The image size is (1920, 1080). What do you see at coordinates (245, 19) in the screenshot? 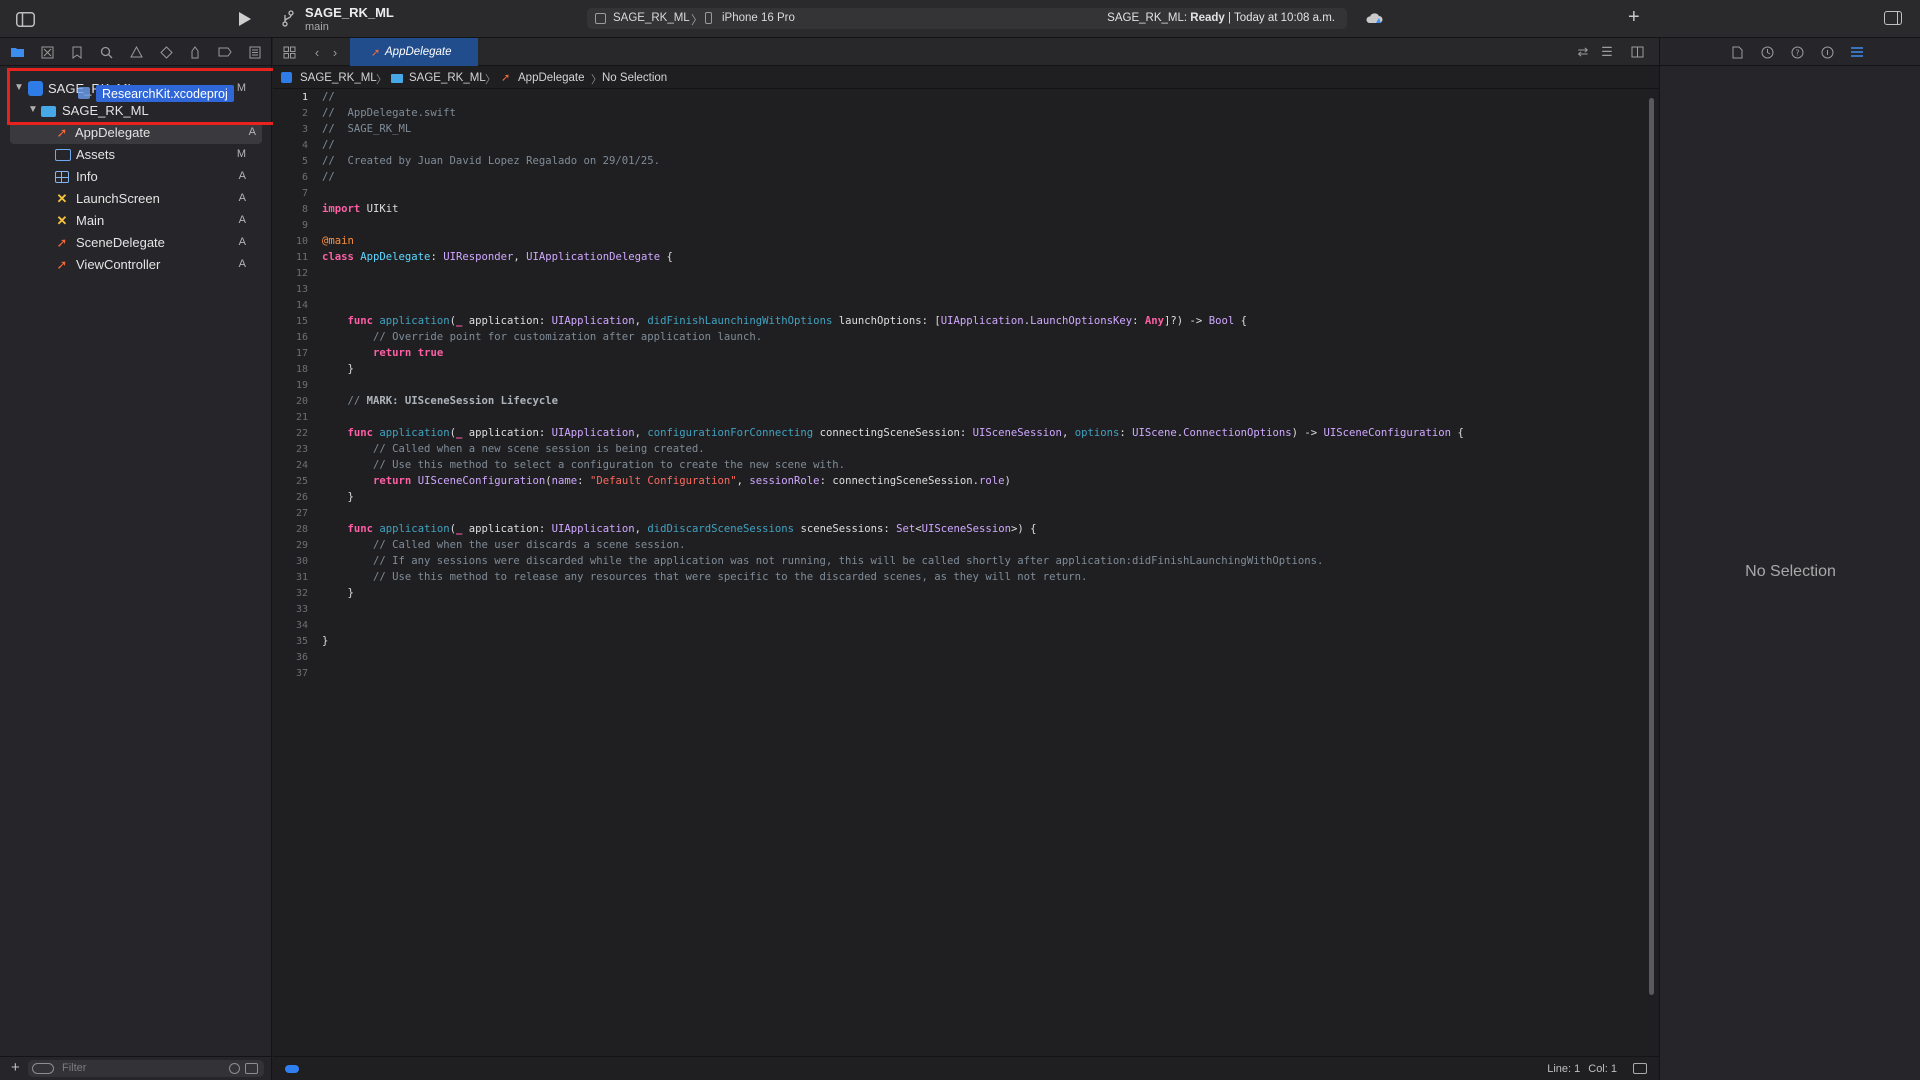
I see `run-button` at bounding box center [245, 19].